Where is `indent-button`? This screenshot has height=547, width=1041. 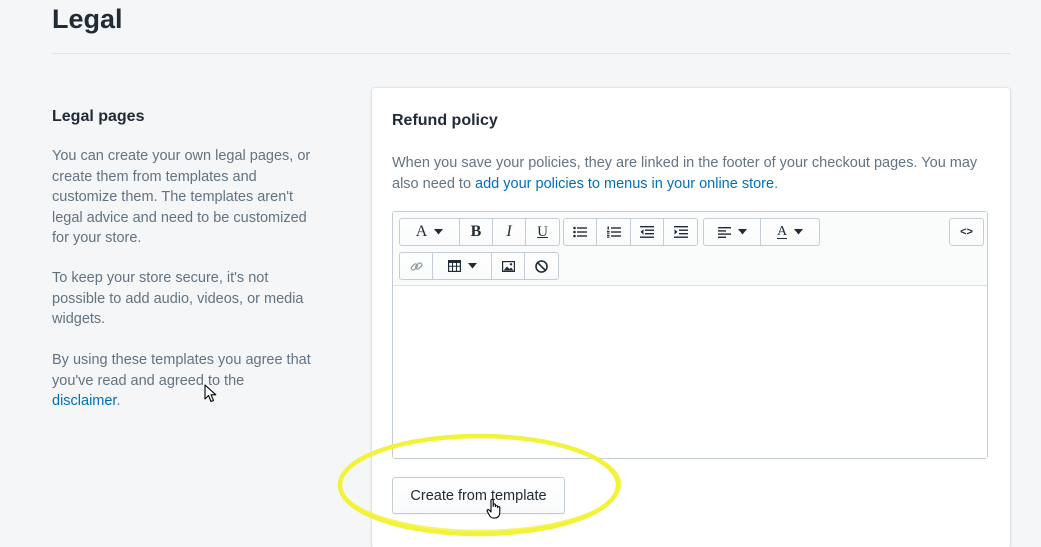 indent-button is located at coordinates (680, 232).